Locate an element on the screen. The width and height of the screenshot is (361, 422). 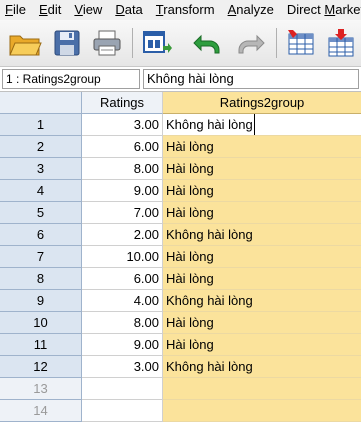
table-row: 3 8.00 Hài lòng is located at coordinates (180, 169).